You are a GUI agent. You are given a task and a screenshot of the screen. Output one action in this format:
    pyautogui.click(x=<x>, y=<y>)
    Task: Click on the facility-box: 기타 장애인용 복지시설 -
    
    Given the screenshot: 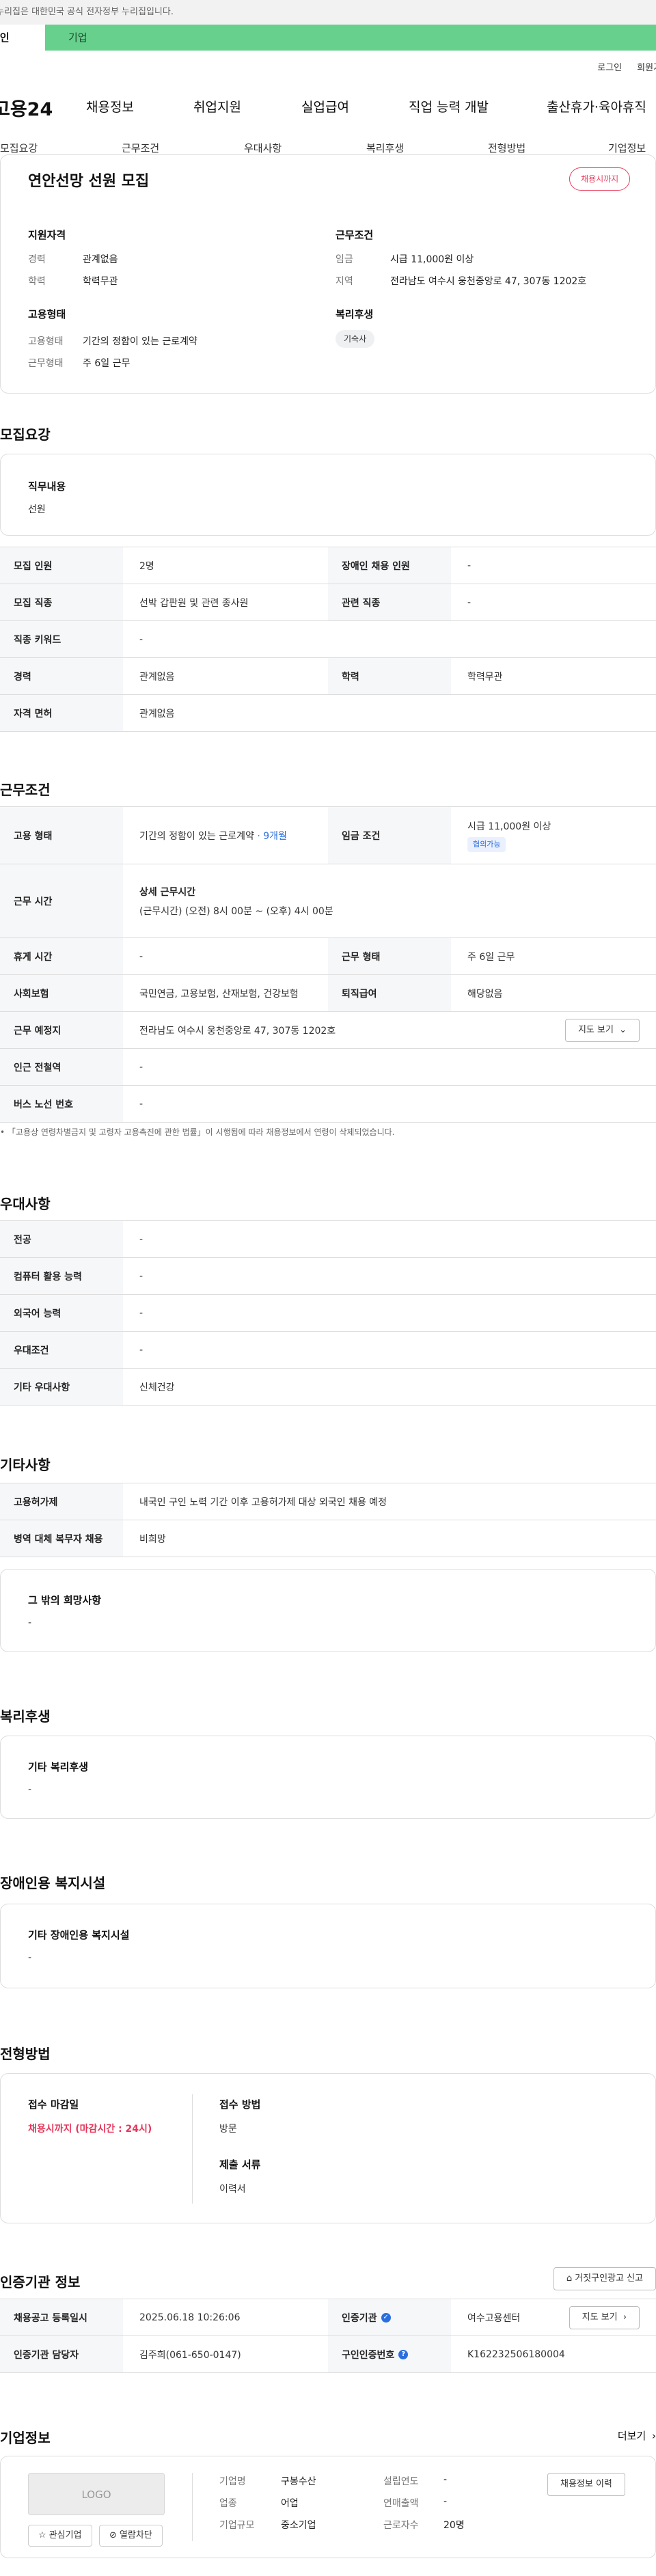 What is the action you would take?
    pyautogui.click(x=328, y=1946)
    